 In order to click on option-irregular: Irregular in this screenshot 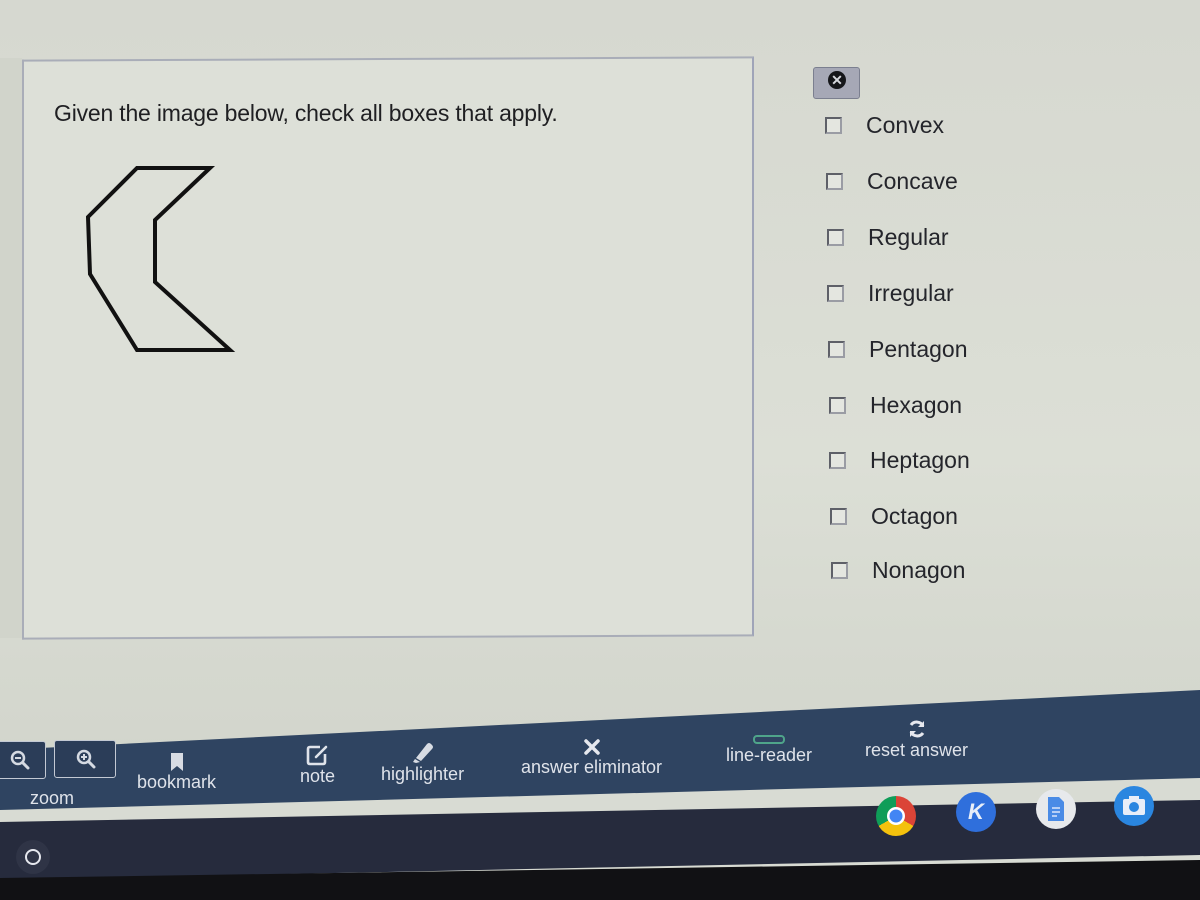, I will do `click(890, 293)`.